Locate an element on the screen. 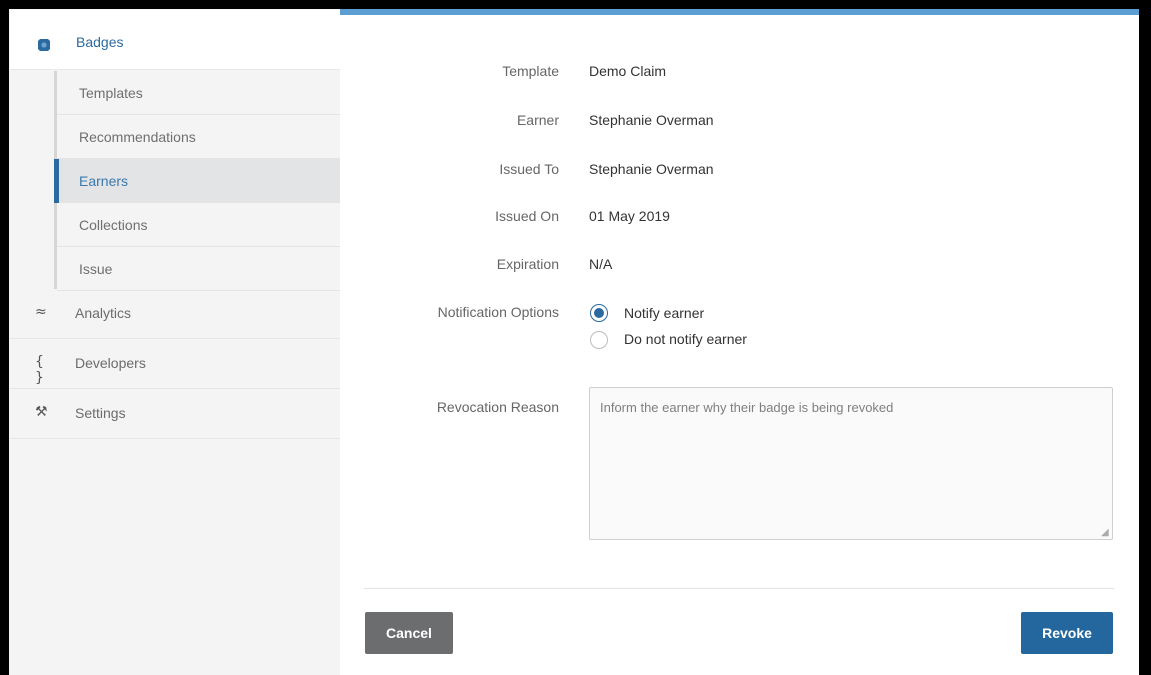 The height and width of the screenshot is (675, 1151). window-border-top is located at coordinates (575, 4).